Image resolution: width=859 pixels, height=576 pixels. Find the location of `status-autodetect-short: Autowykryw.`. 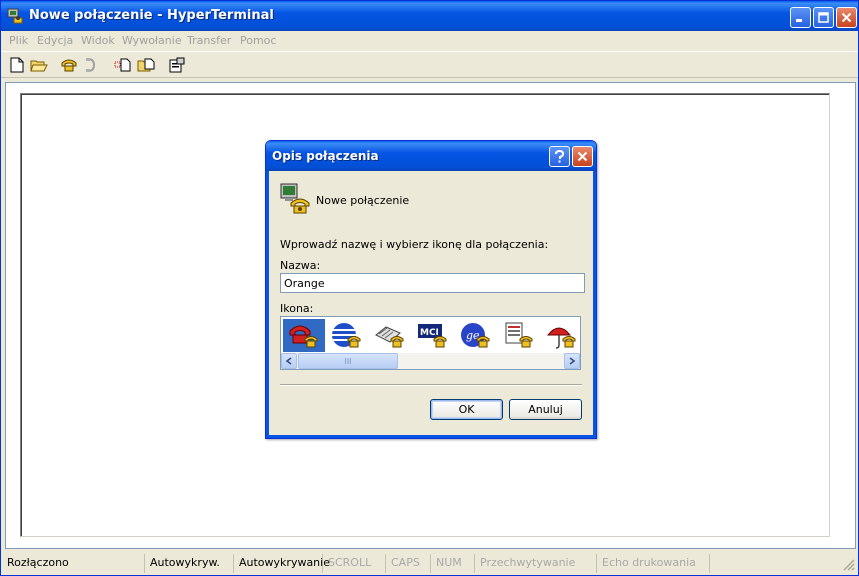

status-autodetect-short: Autowykryw. is located at coordinates (190, 563).